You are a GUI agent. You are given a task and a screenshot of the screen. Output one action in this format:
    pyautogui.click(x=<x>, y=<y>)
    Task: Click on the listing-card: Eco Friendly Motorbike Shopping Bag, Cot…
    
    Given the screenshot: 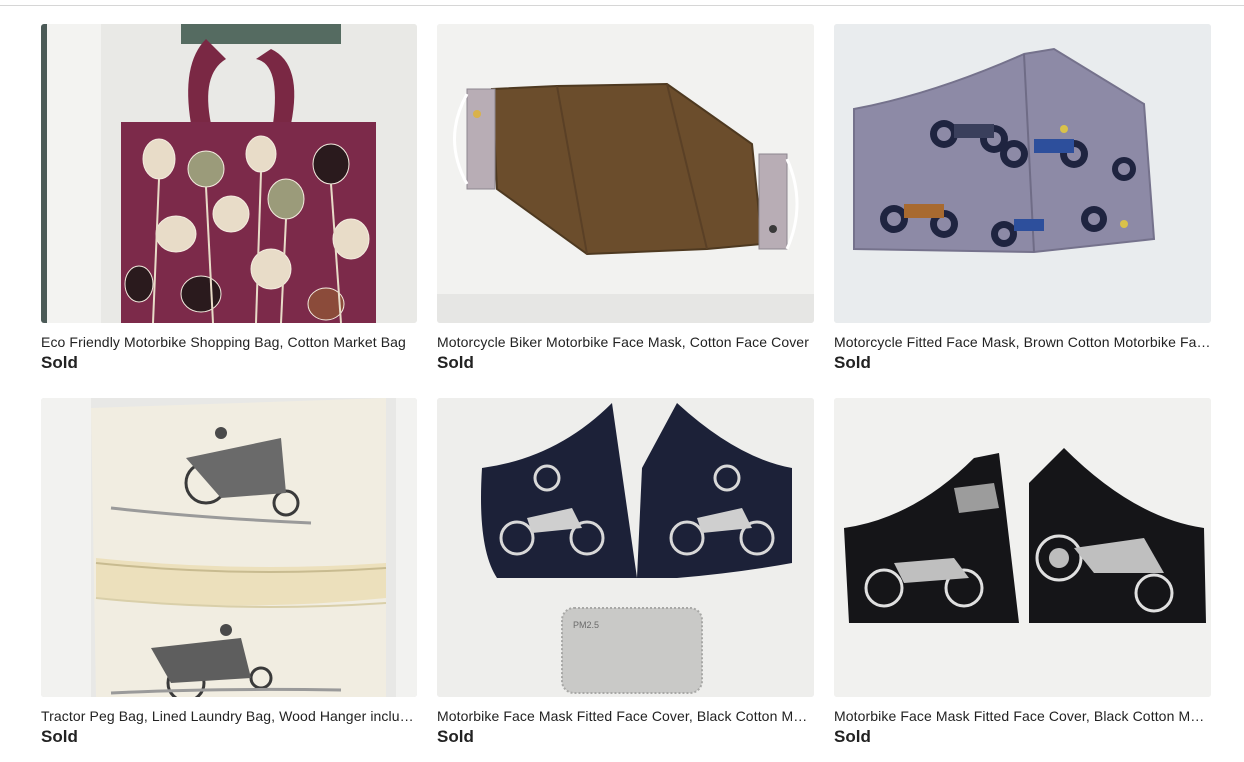 What is the action you would take?
    pyautogui.click(x=229, y=198)
    